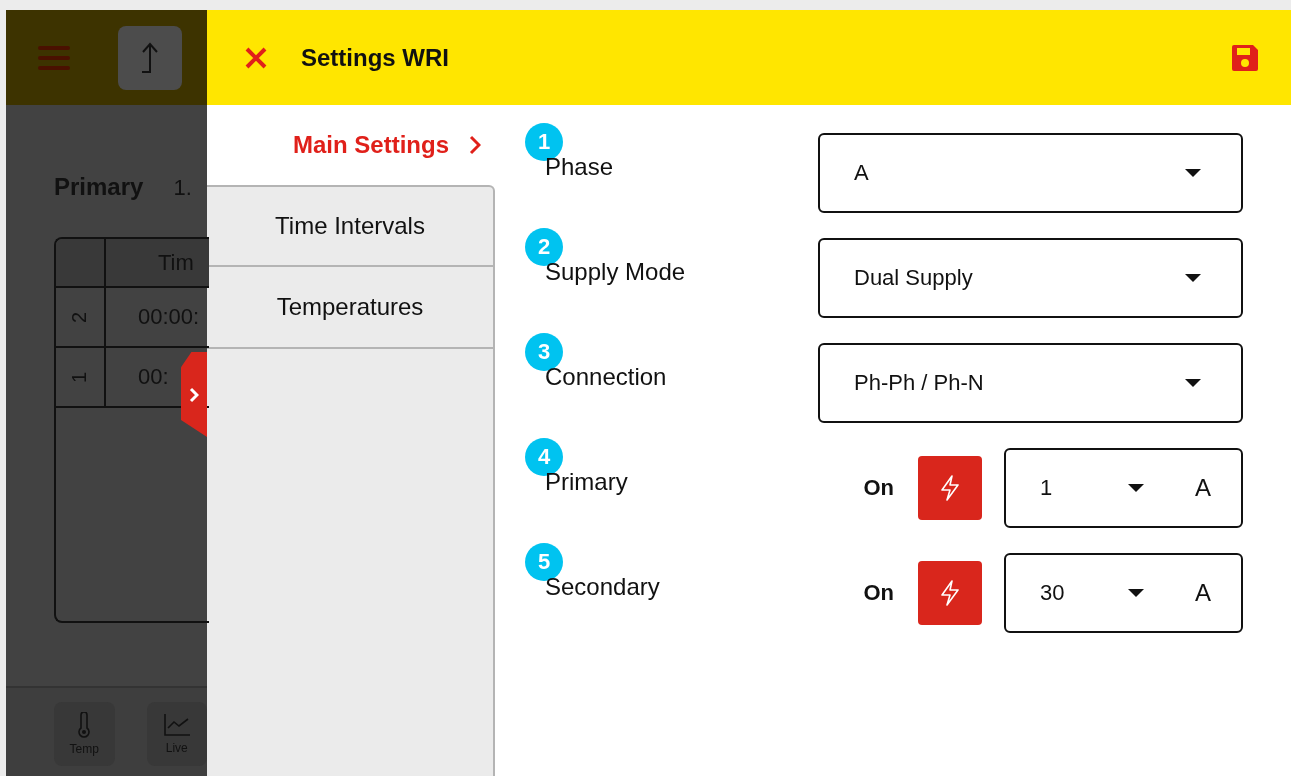 This screenshot has height=776, width=1291. What do you see at coordinates (256, 57) in the screenshot?
I see `close-icon` at bounding box center [256, 57].